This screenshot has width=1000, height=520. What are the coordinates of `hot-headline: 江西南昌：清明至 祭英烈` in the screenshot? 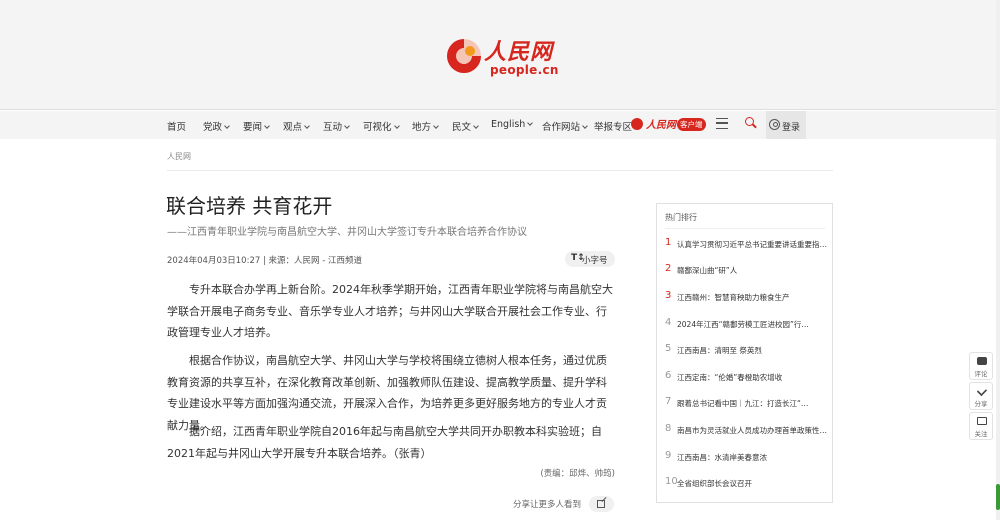 It's located at (719, 350).